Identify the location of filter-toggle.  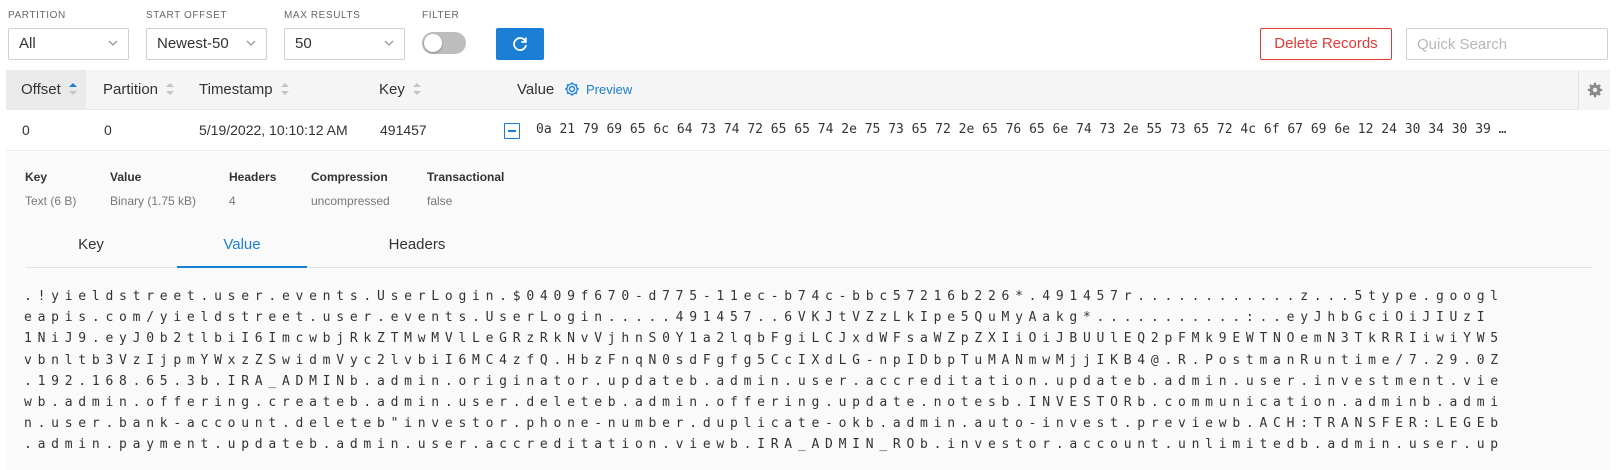
(444, 43).